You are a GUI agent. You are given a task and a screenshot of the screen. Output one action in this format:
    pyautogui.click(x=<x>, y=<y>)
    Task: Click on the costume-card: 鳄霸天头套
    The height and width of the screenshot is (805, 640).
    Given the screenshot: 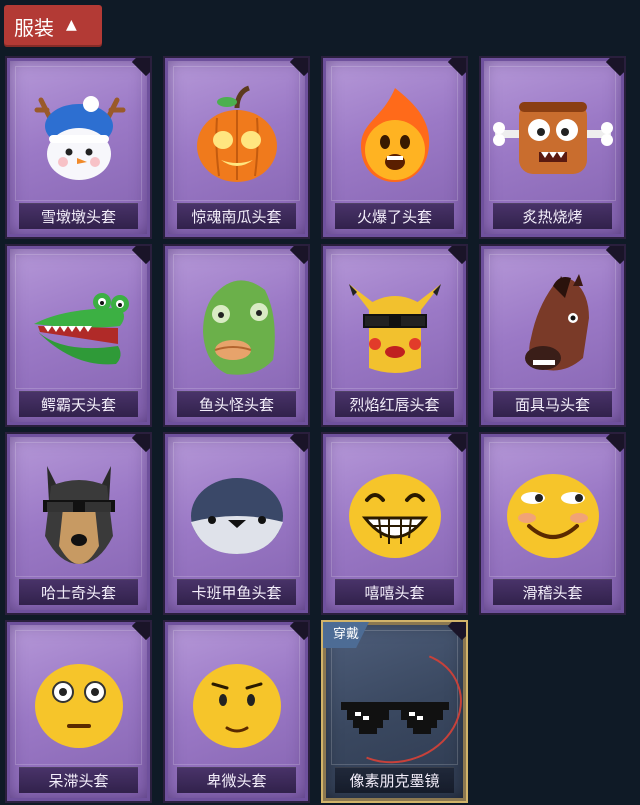 What is the action you would take?
    pyautogui.click(x=78, y=335)
    